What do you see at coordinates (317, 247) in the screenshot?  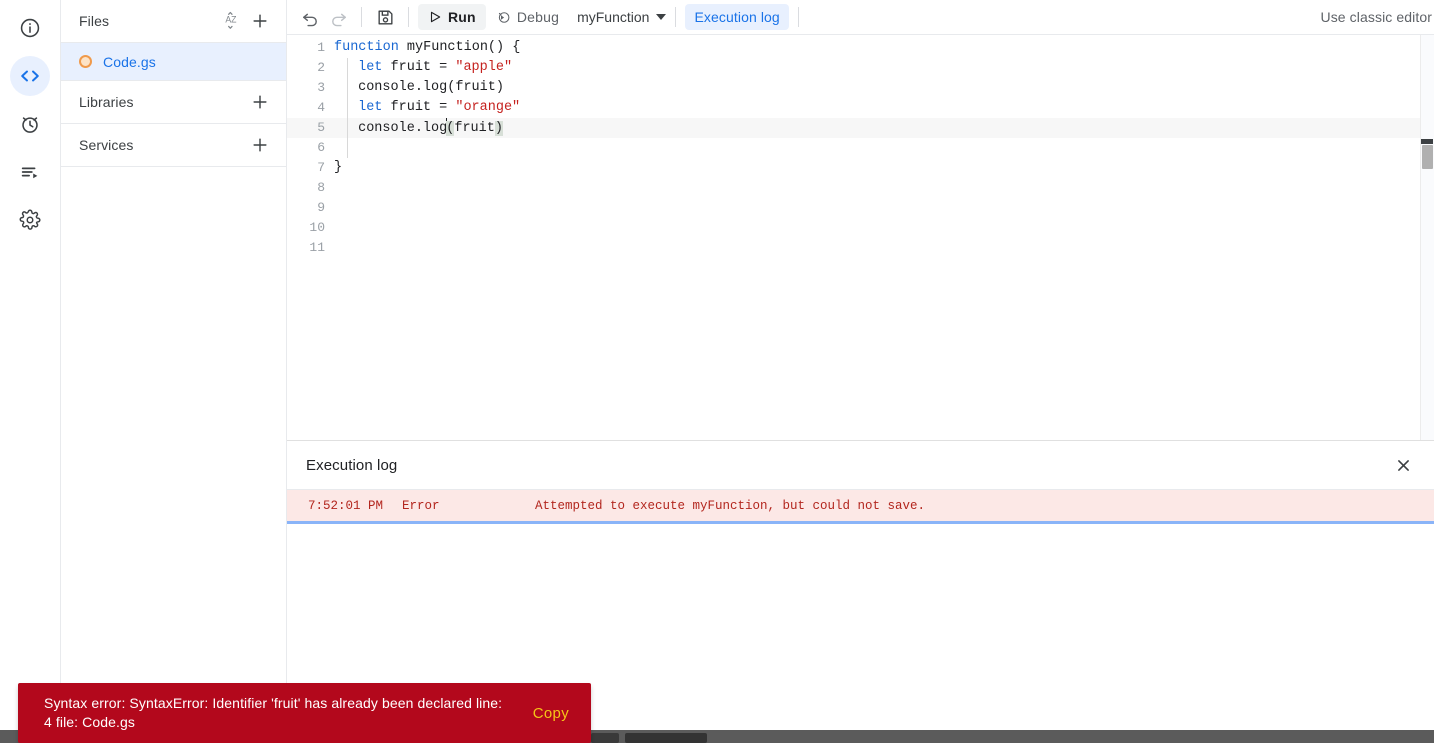 I see `line-number: 11` at bounding box center [317, 247].